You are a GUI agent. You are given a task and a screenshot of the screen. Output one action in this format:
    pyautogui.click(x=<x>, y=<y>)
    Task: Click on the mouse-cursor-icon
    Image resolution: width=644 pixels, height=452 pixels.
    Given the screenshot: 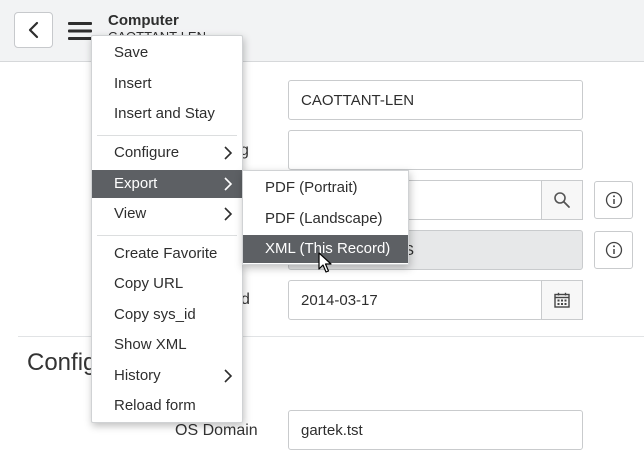 What is the action you would take?
    pyautogui.click(x=325, y=262)
    